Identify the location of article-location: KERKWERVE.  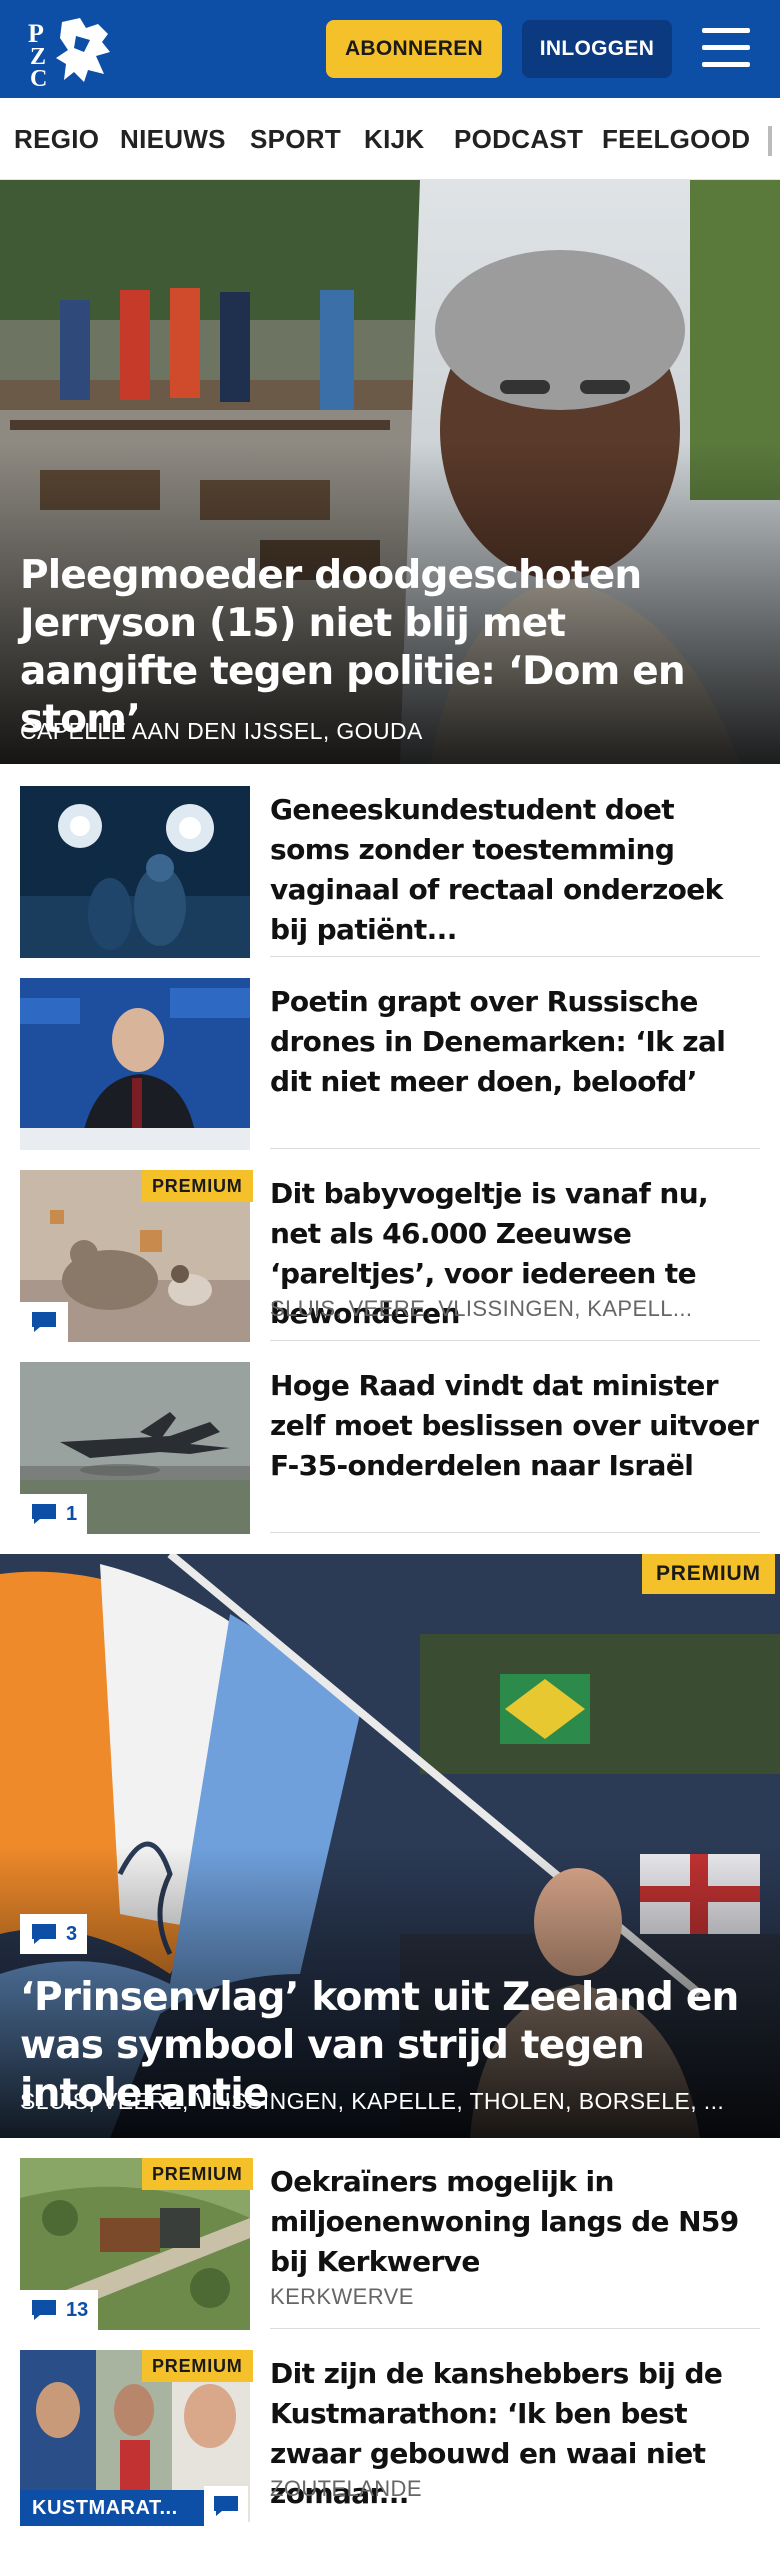
(342, 2296).